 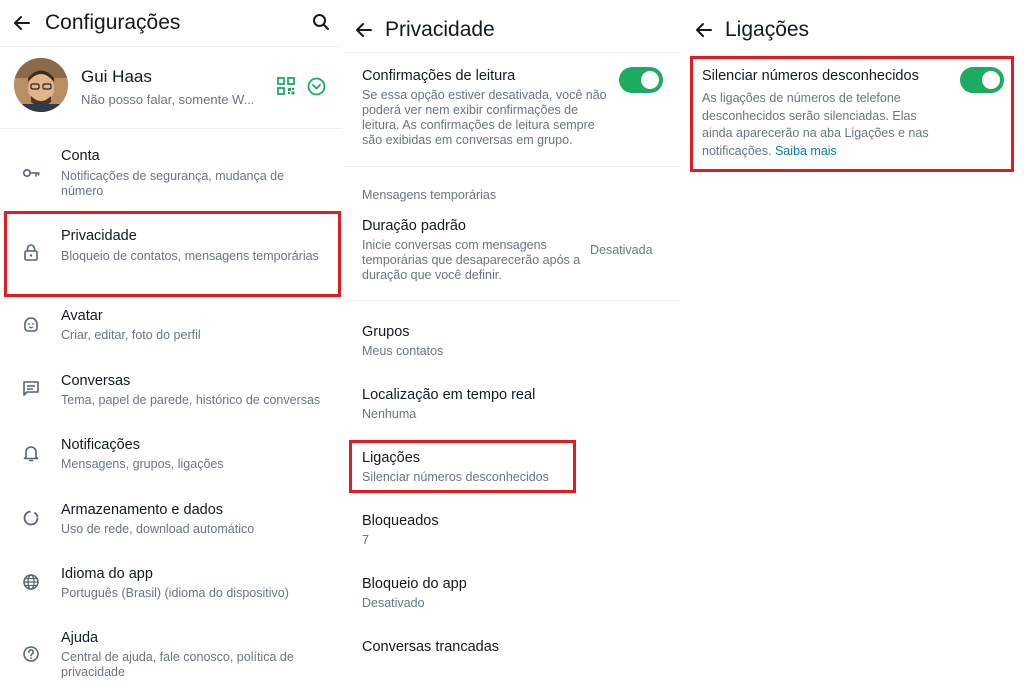 What do you see at coordinates (113, 22) in the screenshot?
I see `page-title: Configurações` at bounding box center [113, 22].